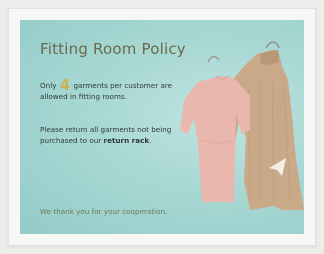 The image size is (324, 254). What do you see at coordinates (126, 140) in the screenshot?
I see `return-rack-label: return rack` at bounding box center [126, 140].